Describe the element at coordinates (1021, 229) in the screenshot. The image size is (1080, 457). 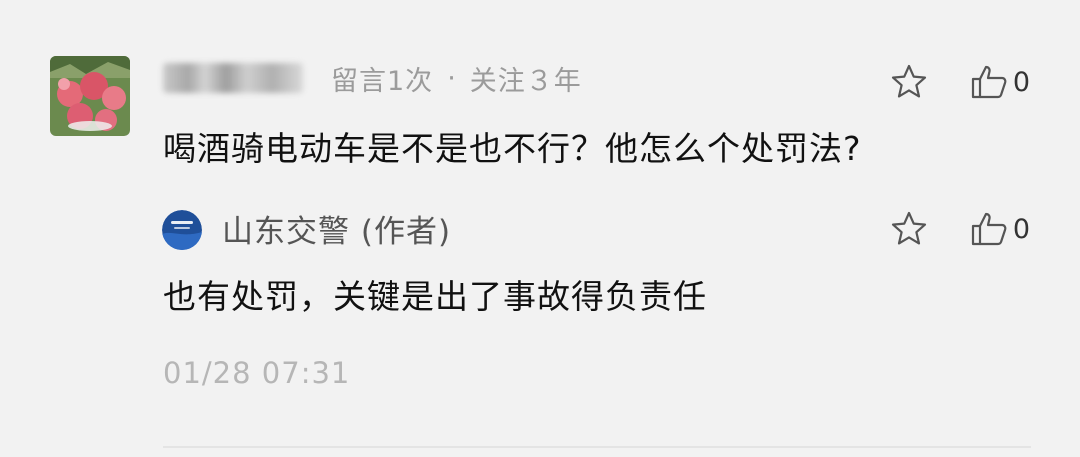
I see `reply-like-count: 0` at that location.